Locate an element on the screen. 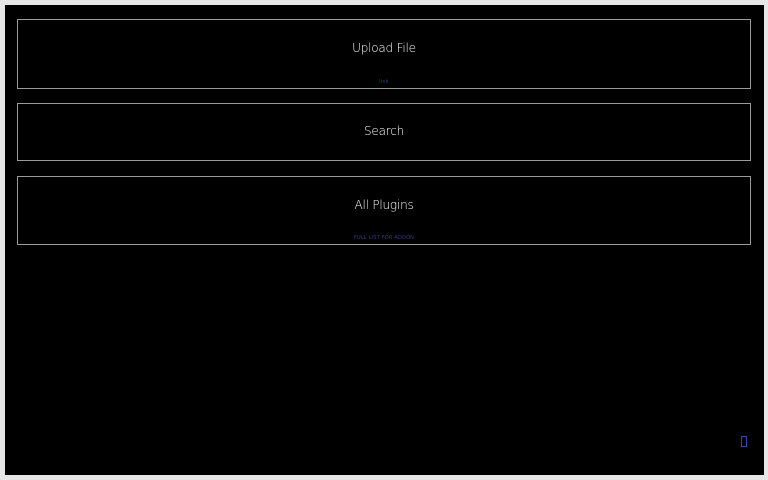  all-plugins-subtitle: FULL LIST FOR ADDON is located at coordinates (384, 238).